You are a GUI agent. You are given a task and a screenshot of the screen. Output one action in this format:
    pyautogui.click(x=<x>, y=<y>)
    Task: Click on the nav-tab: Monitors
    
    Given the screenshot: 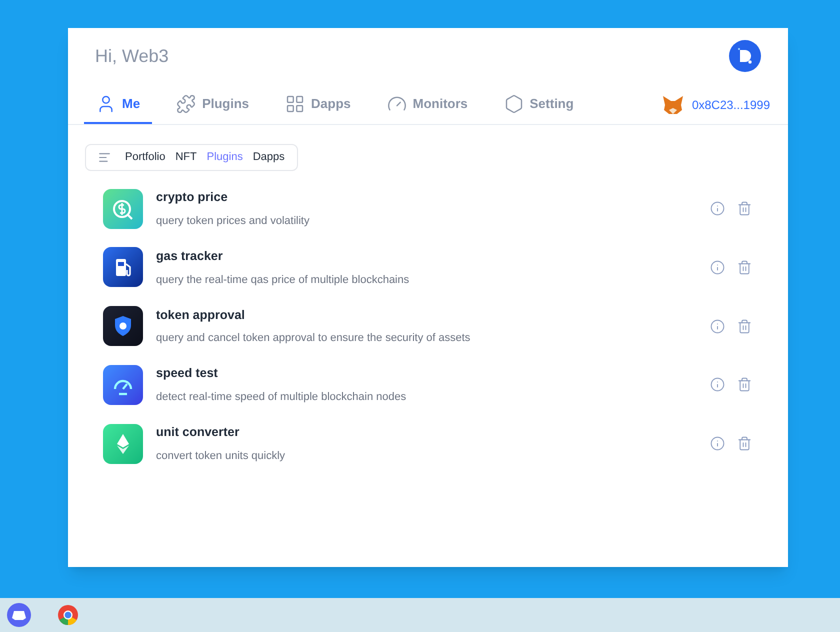 What is the action you would take?
    pyautogui.click(x=427, y=105)
    